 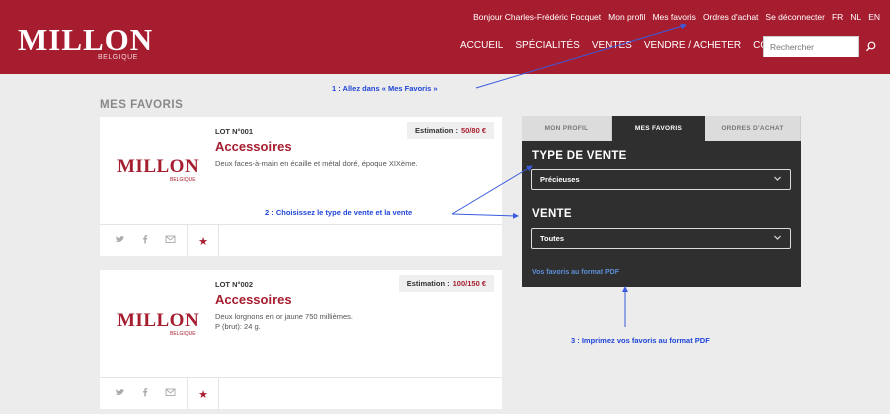 What do you see at coordinates (855, 17) in the screenshot?
I see `lang-nl-link: NL` at bounding box center [855, 17].